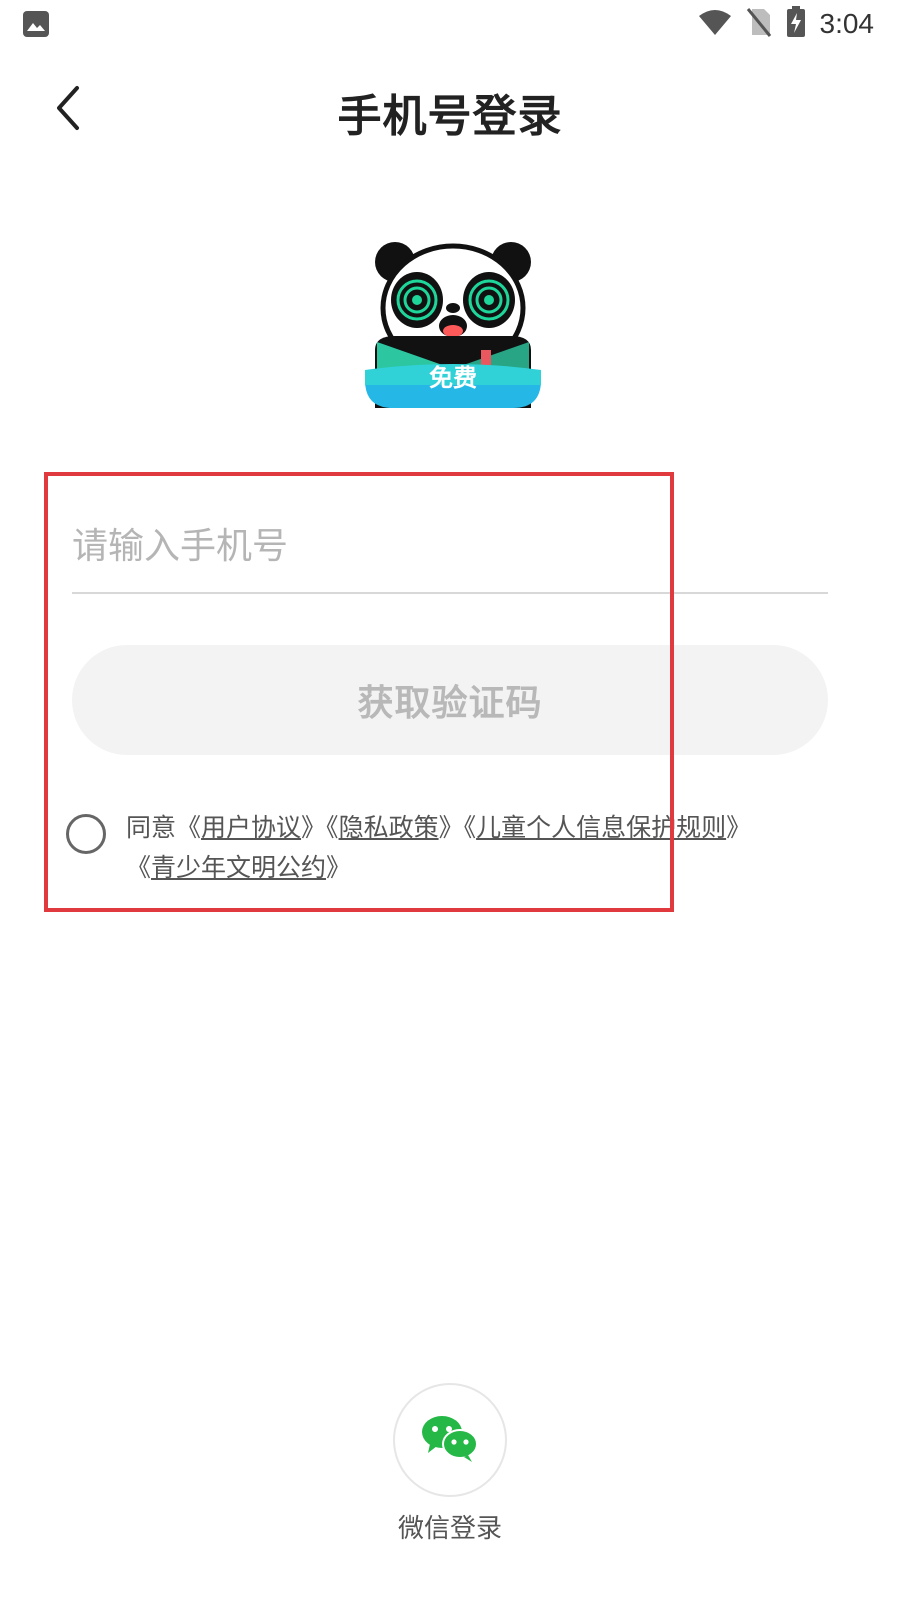  I want to click on phone-input, so click(450, 547).